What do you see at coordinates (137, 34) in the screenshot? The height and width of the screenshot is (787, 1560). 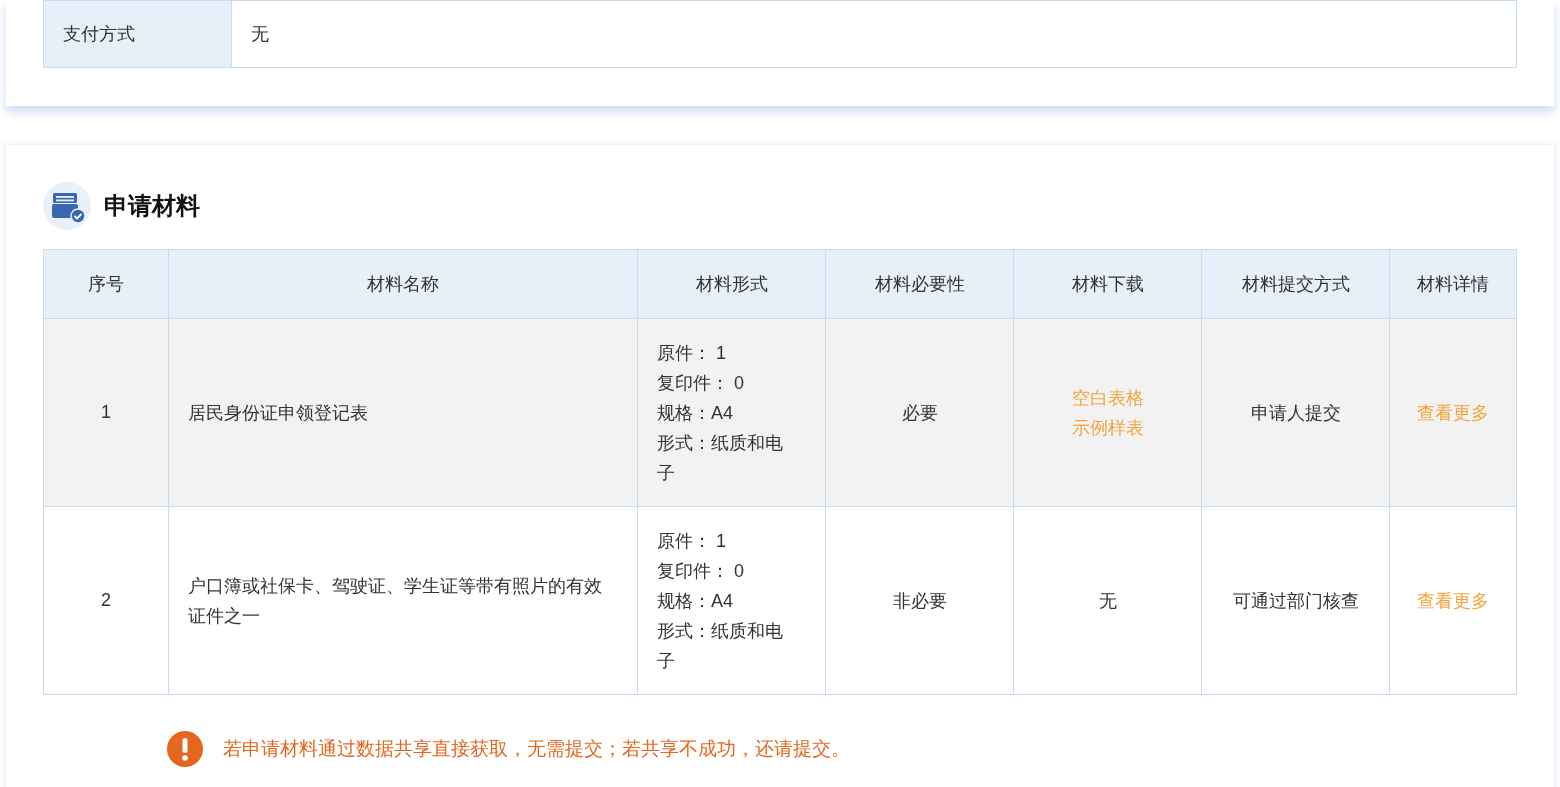 I see `table-cell: 支付方式` at bounding box center [137, 34].